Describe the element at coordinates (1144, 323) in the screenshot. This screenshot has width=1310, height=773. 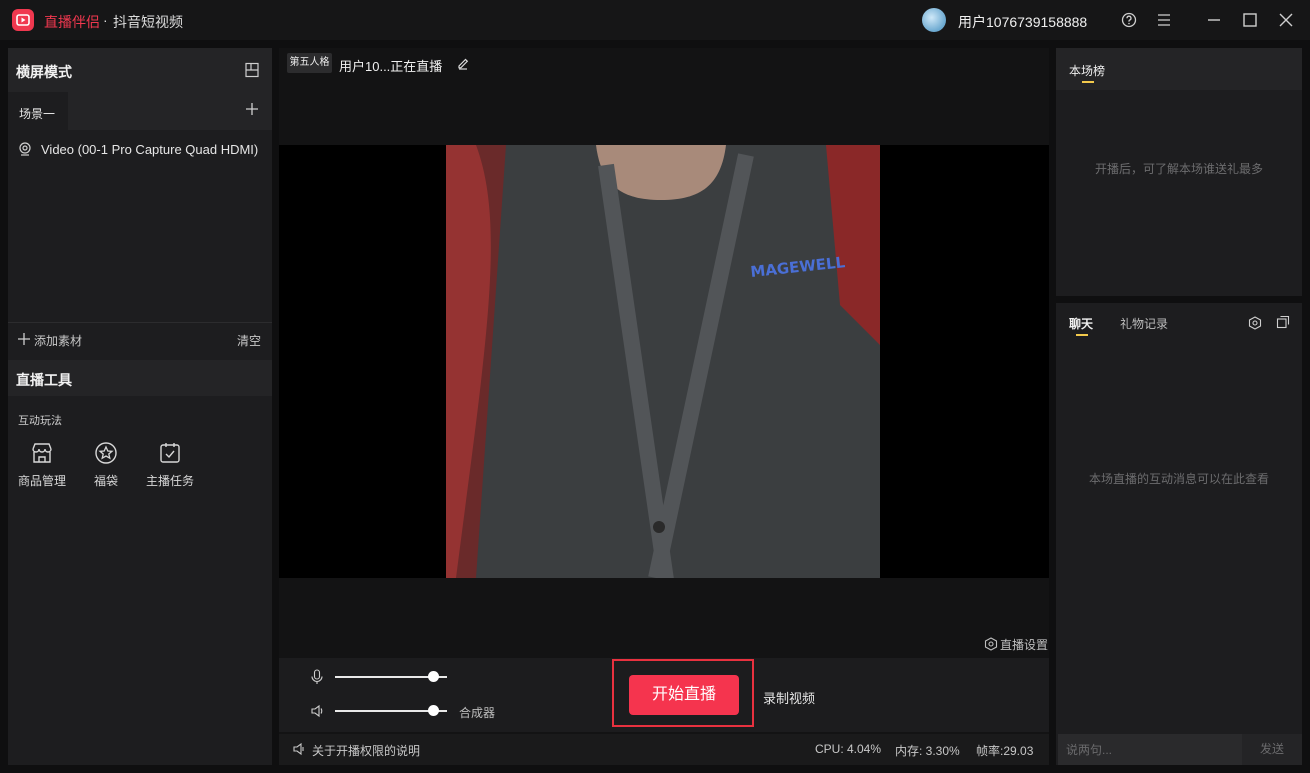
I see `tab-gift-records: 礼物记录` at that location.